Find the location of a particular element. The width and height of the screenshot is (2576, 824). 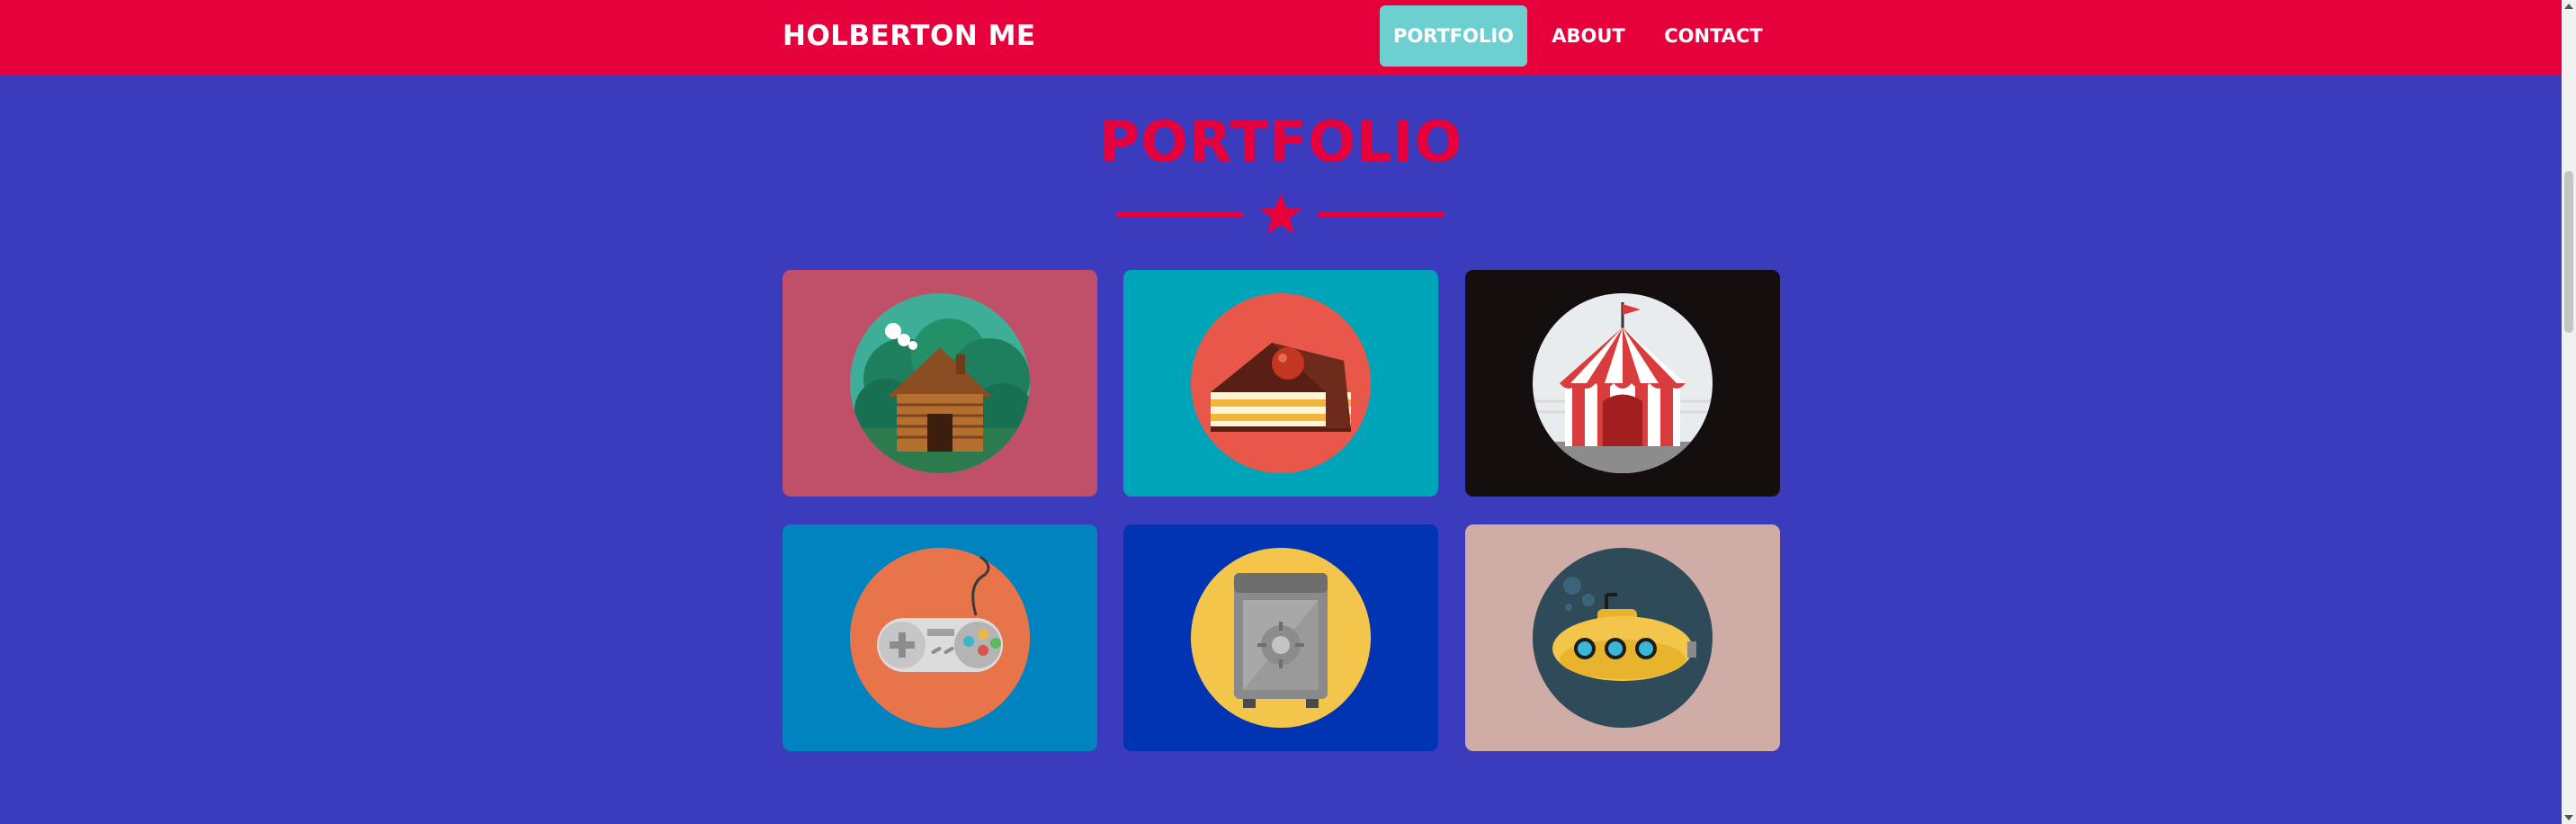

circus-tent-icon is located at coordinates (1623, 383).